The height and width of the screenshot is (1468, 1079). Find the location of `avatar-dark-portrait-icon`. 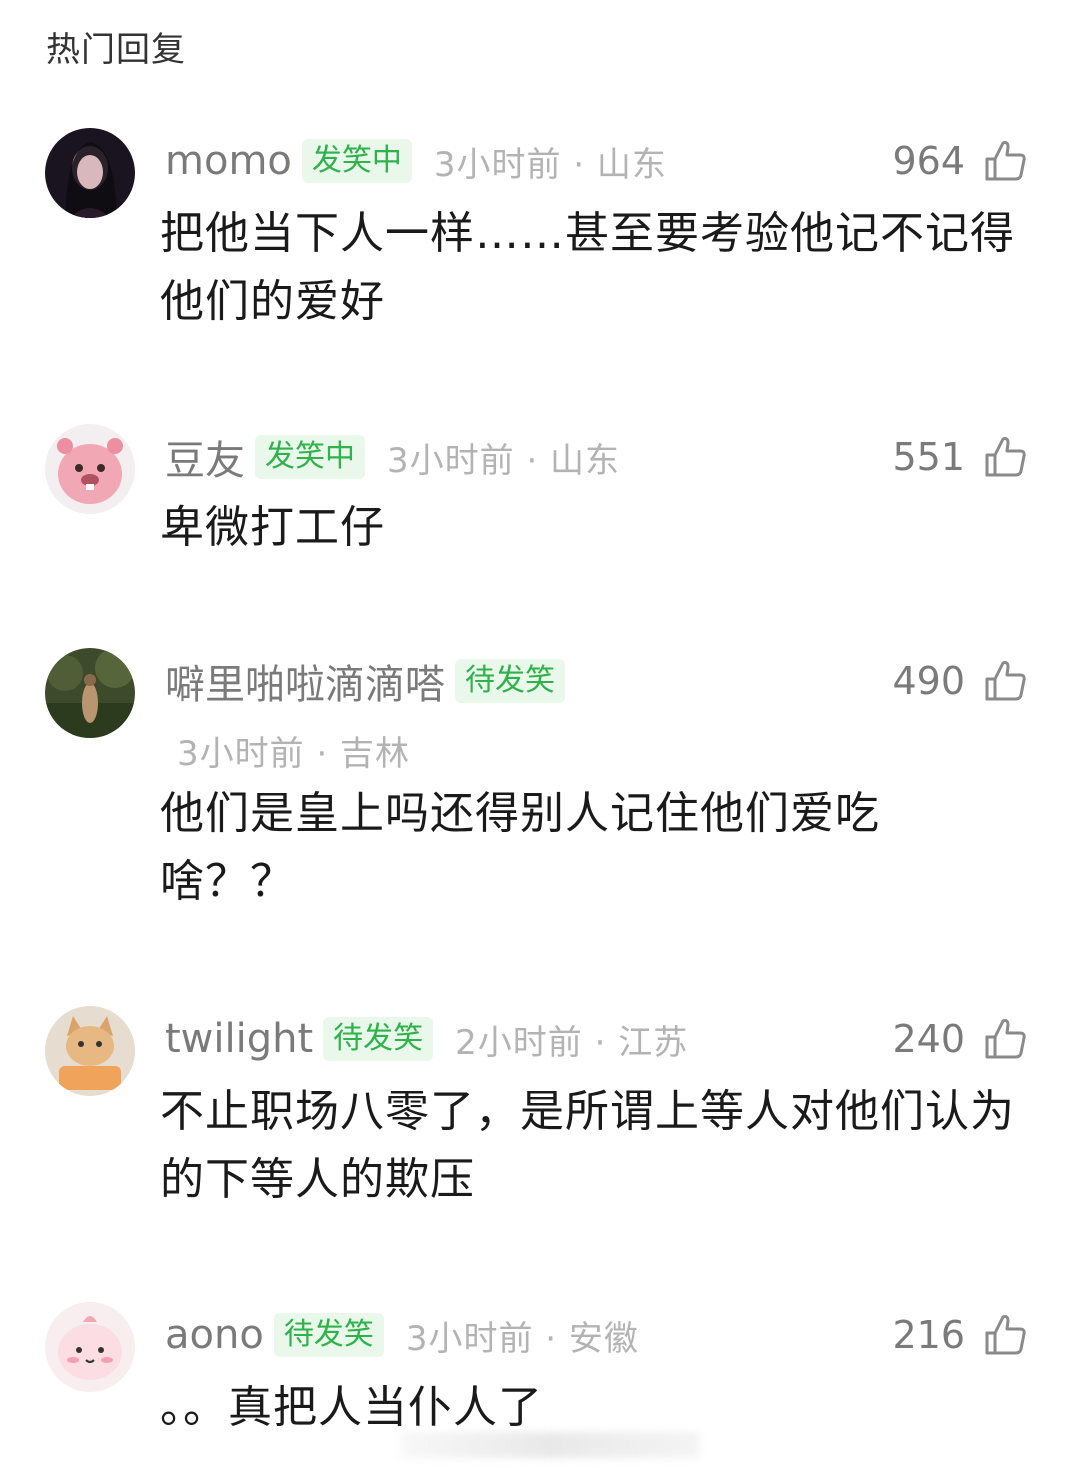

avatar-dark-portrait-icon is located at coordinates (90, 173).